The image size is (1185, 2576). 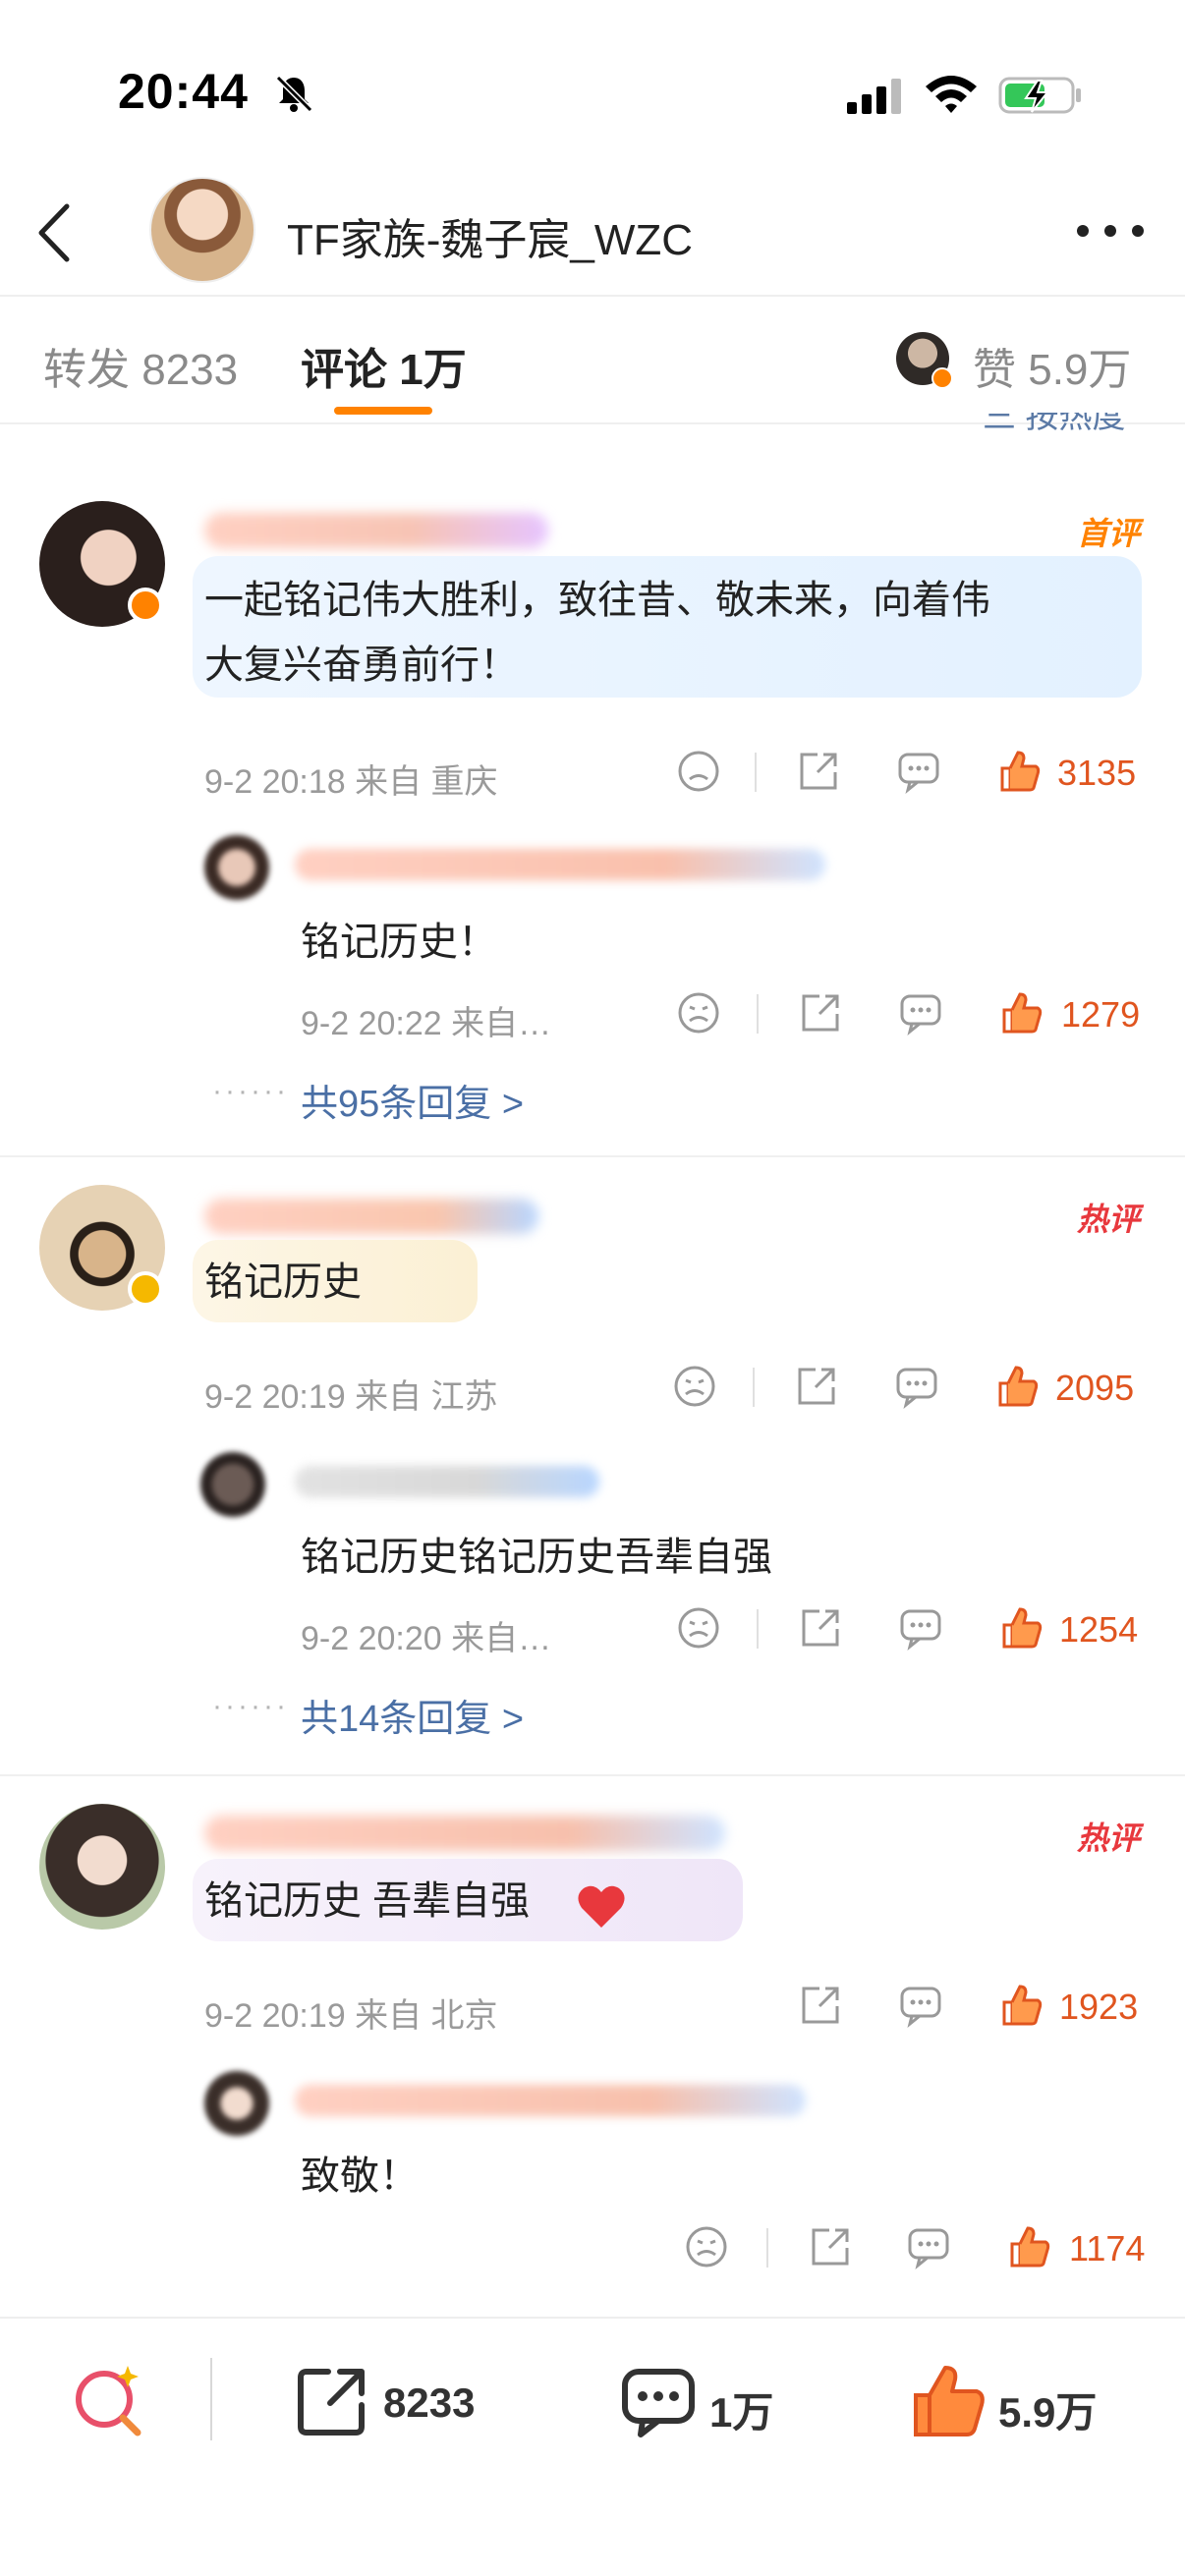 What do you see at coordinates (1040, 95) in the screenshot?
I see `battery-charging-icon` at bounding box center [1040, 95].